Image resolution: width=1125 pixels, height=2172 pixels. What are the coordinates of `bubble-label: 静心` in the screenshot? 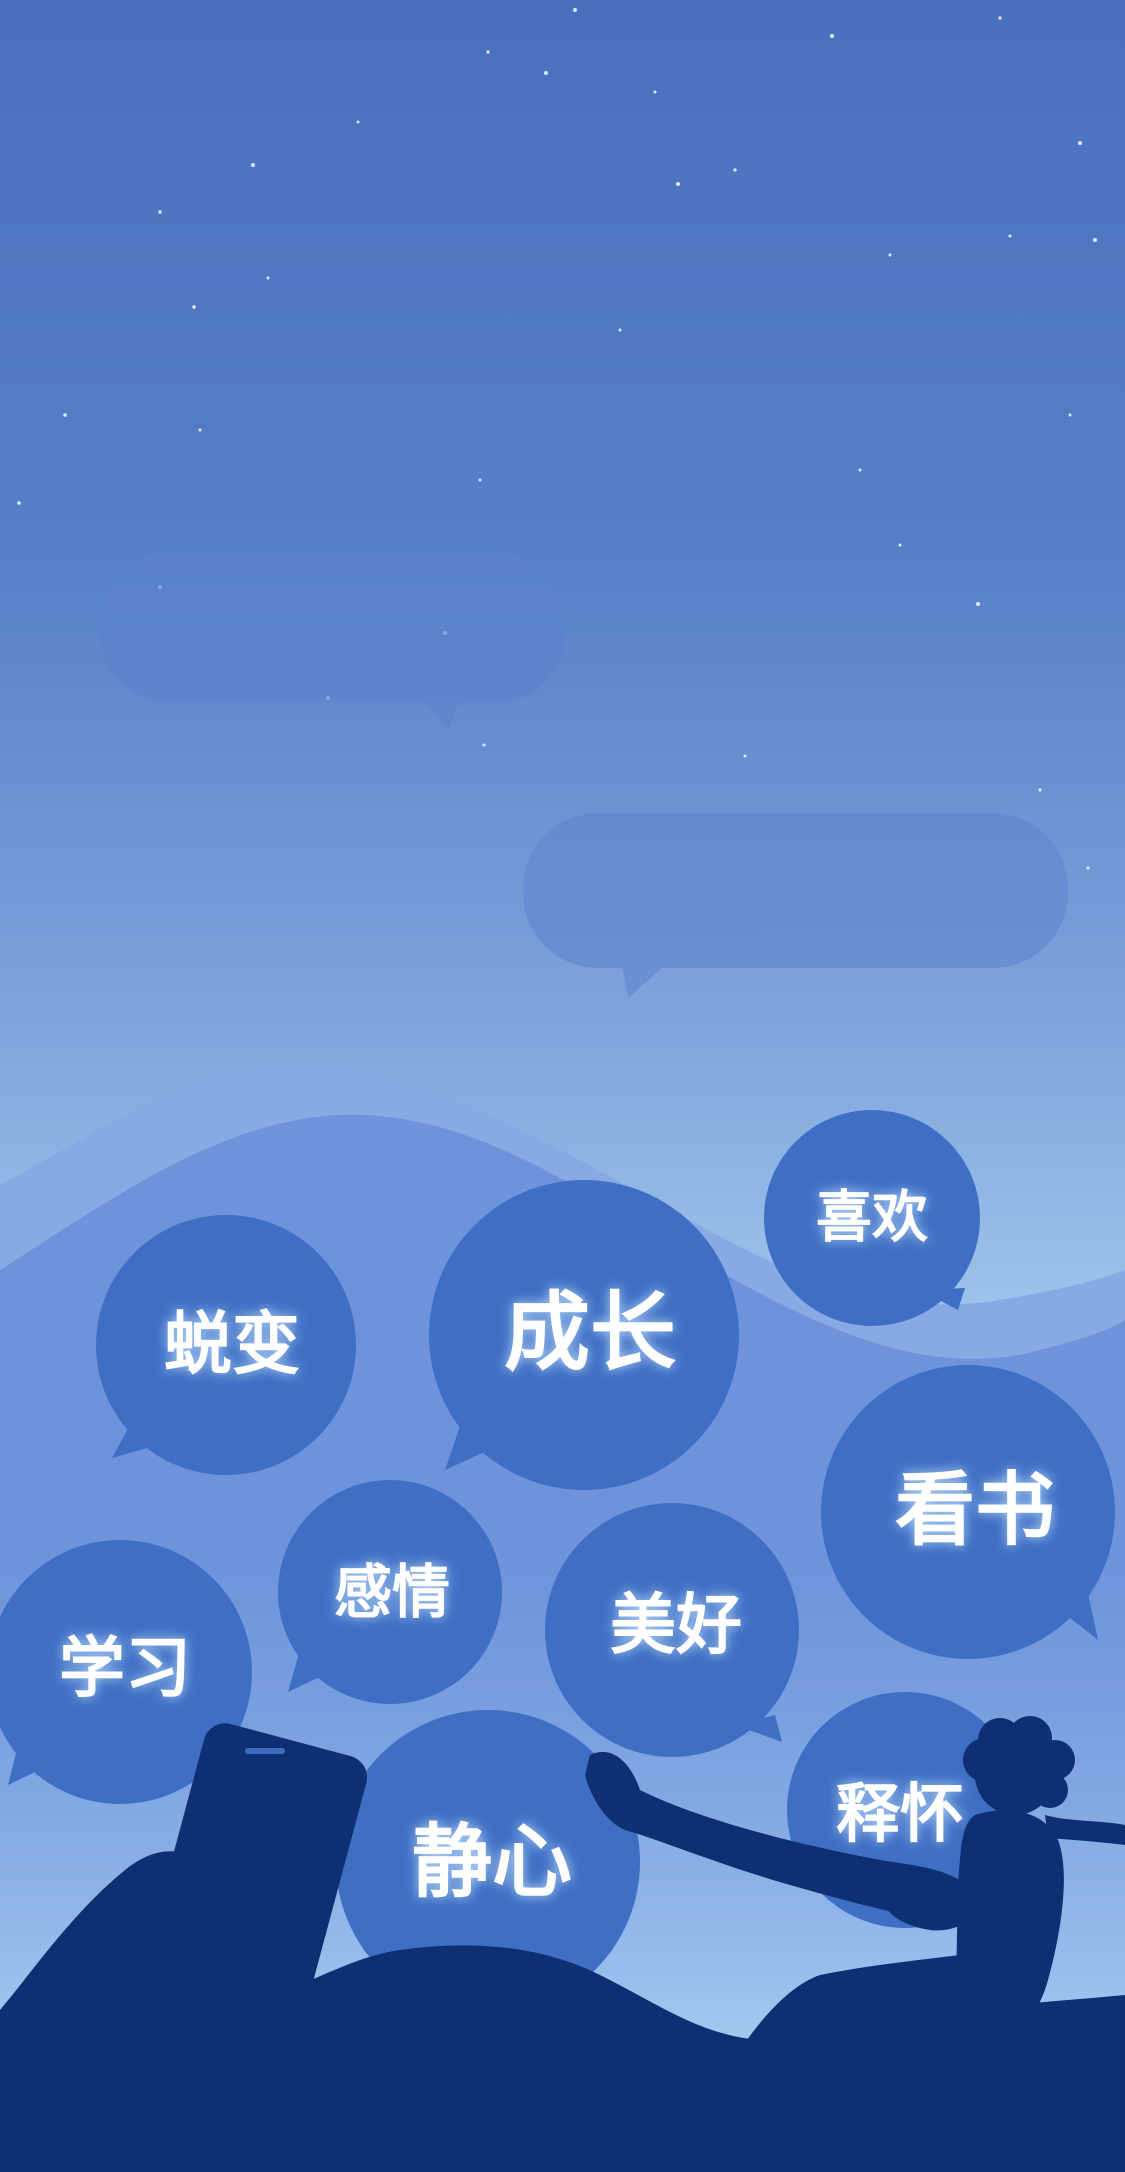 It's located at (492, 1862).